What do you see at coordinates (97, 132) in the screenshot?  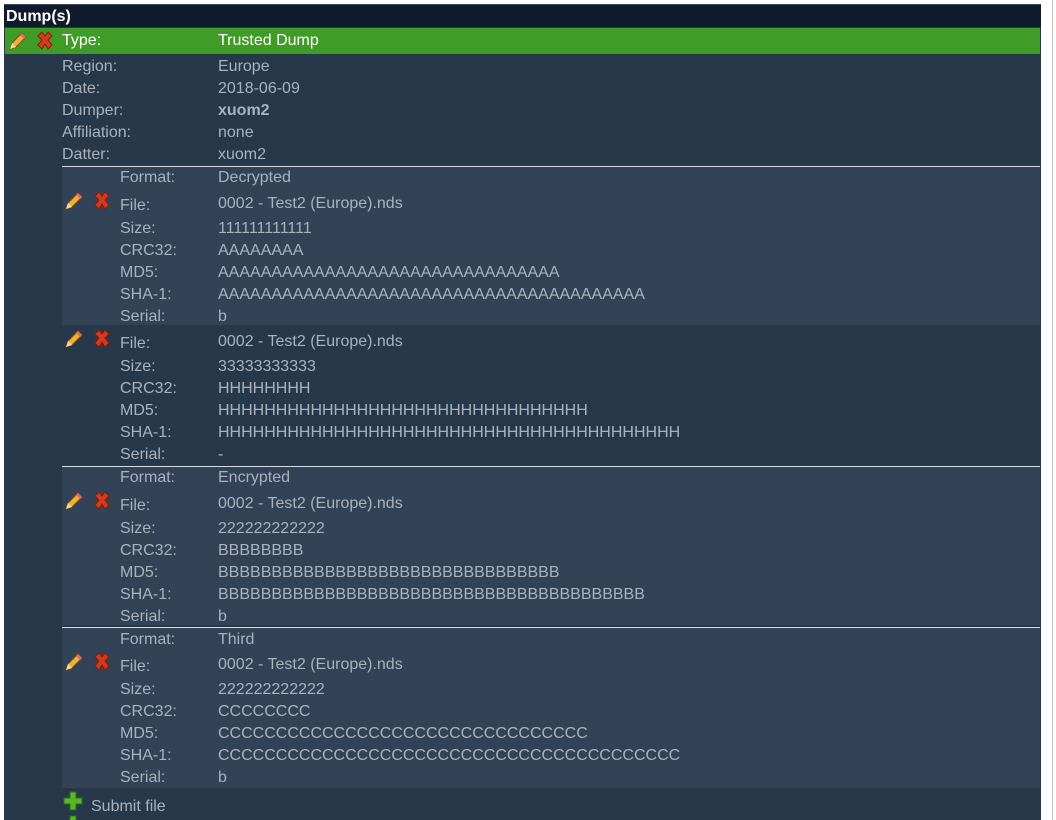 I see `affiliation-label: Affiliation:` at bounding box center [97, 132].